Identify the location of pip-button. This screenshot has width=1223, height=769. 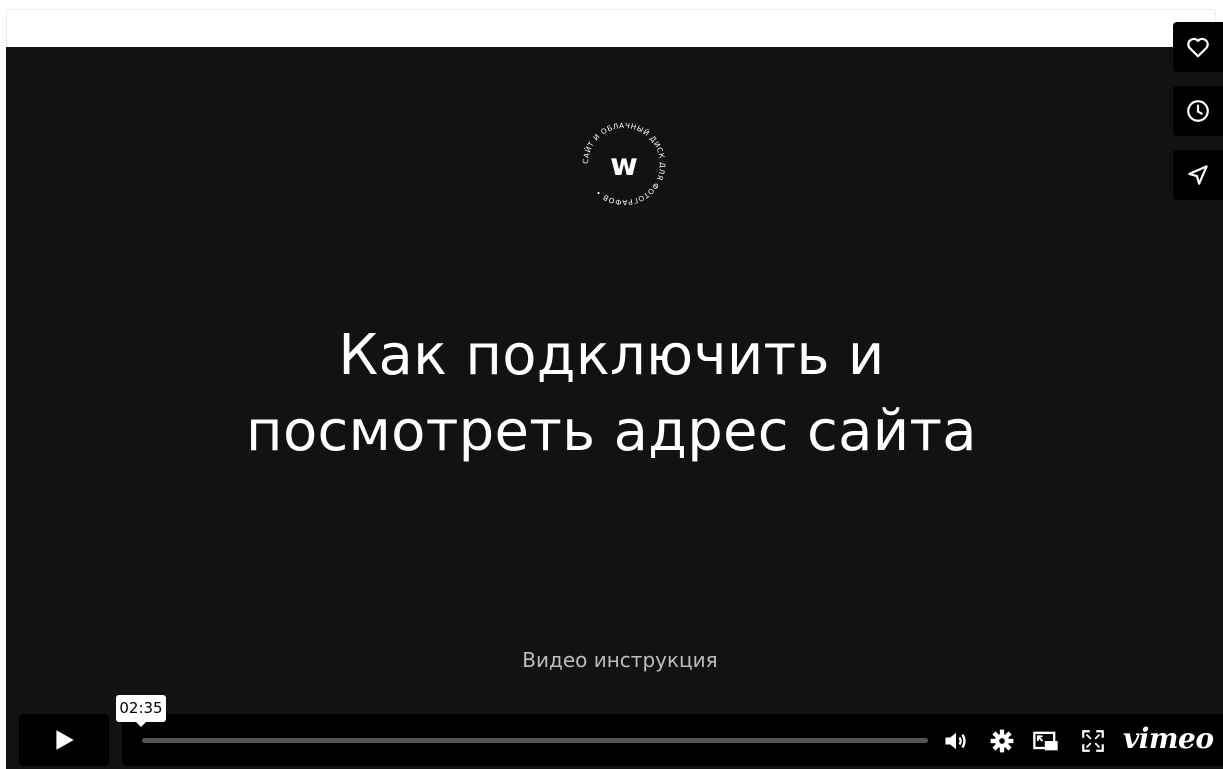
(1046, 741).